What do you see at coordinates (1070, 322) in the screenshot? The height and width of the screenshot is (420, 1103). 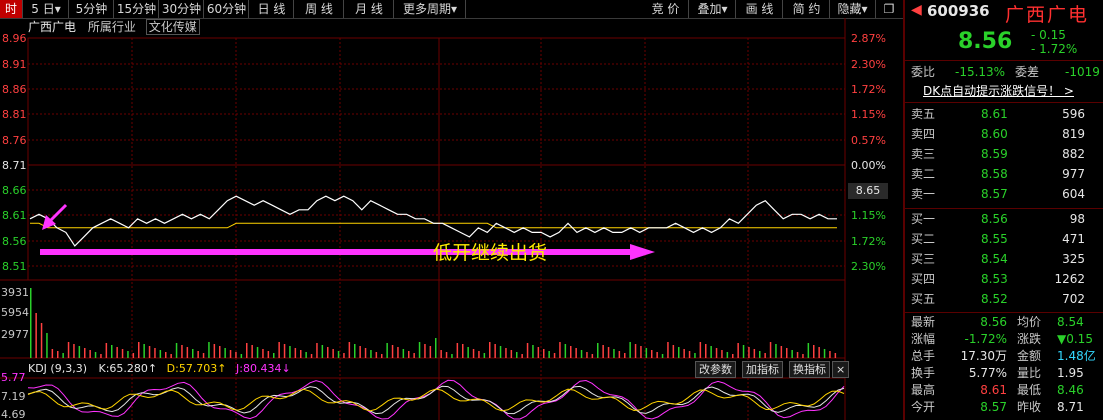 I see `stat-v2-0: 8.54` at bounding box center [1070, 322].